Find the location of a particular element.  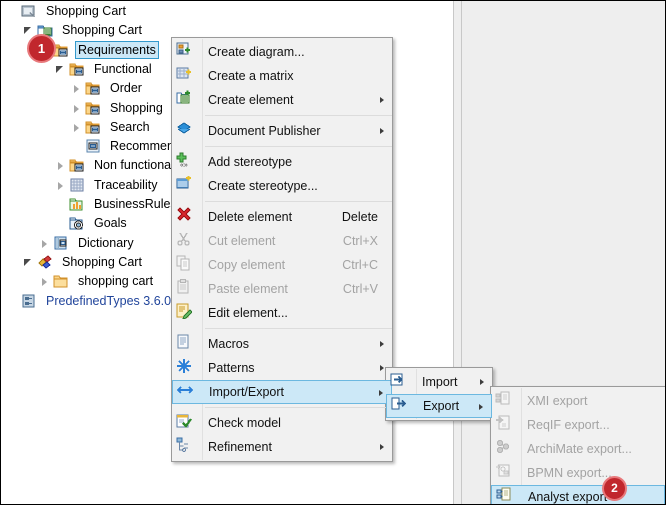

tree-item-label: Requirements is located at coordinates (117, 50).